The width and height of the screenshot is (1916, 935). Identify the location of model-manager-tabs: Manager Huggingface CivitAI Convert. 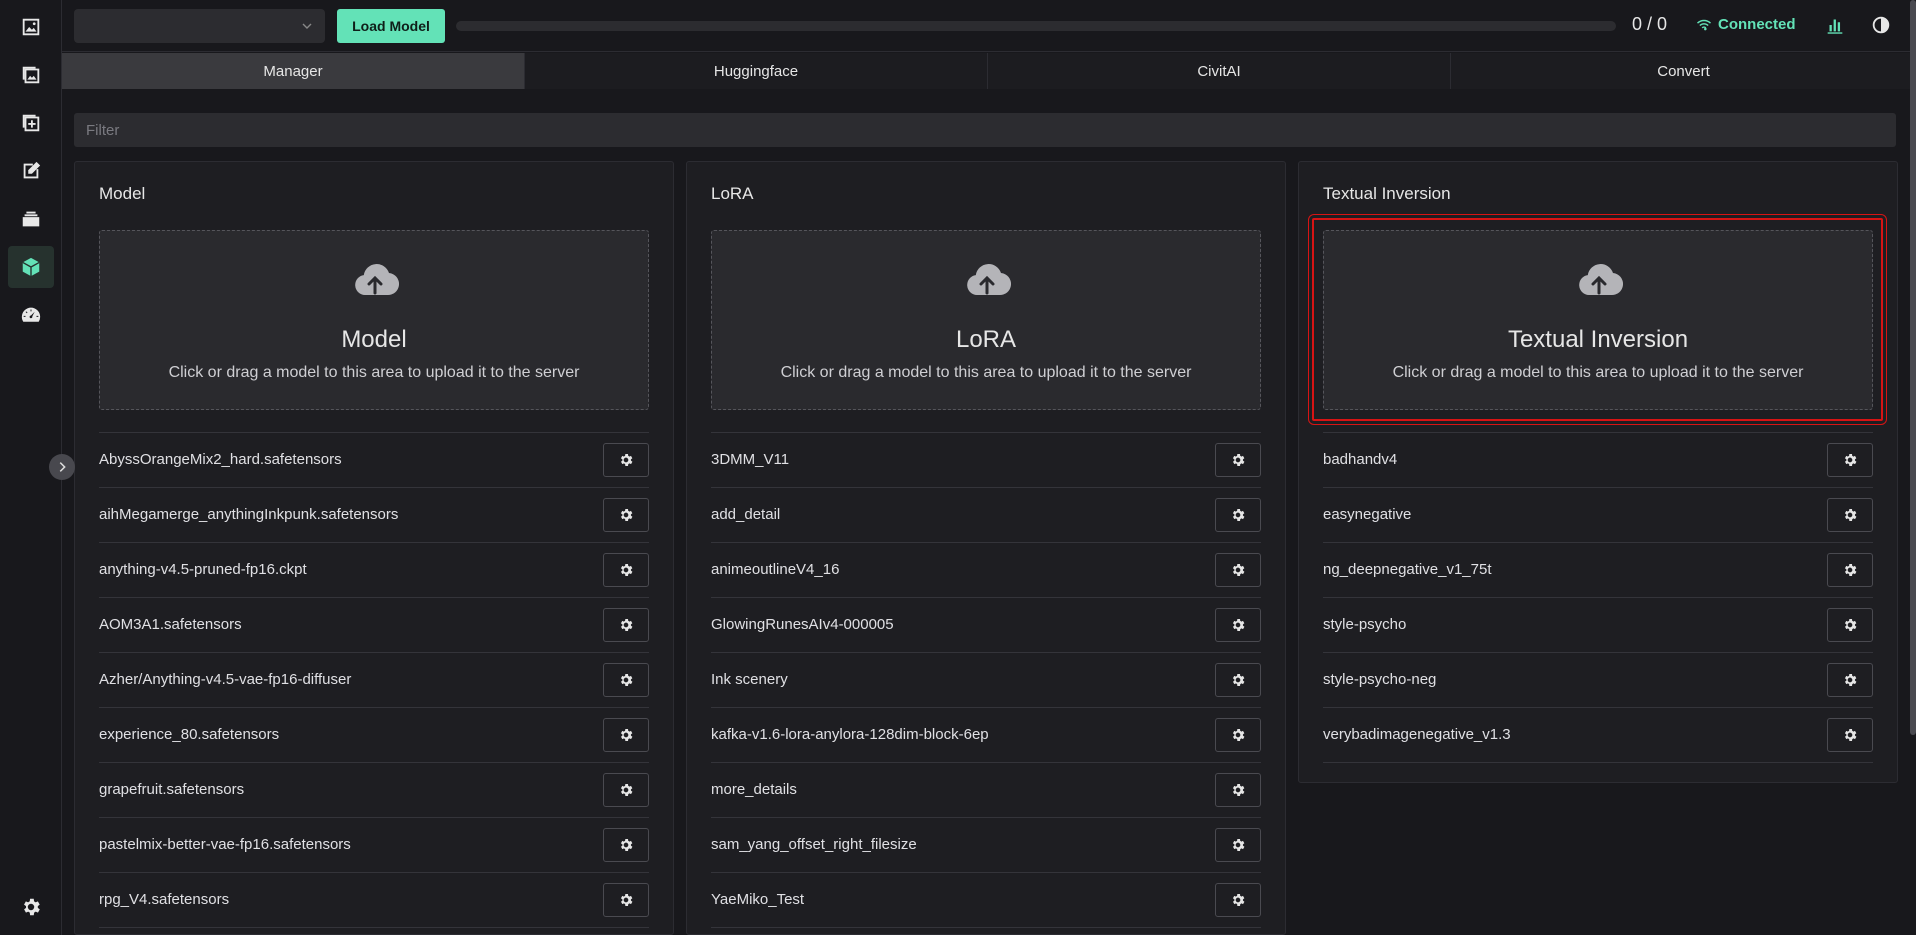
(989, 71).